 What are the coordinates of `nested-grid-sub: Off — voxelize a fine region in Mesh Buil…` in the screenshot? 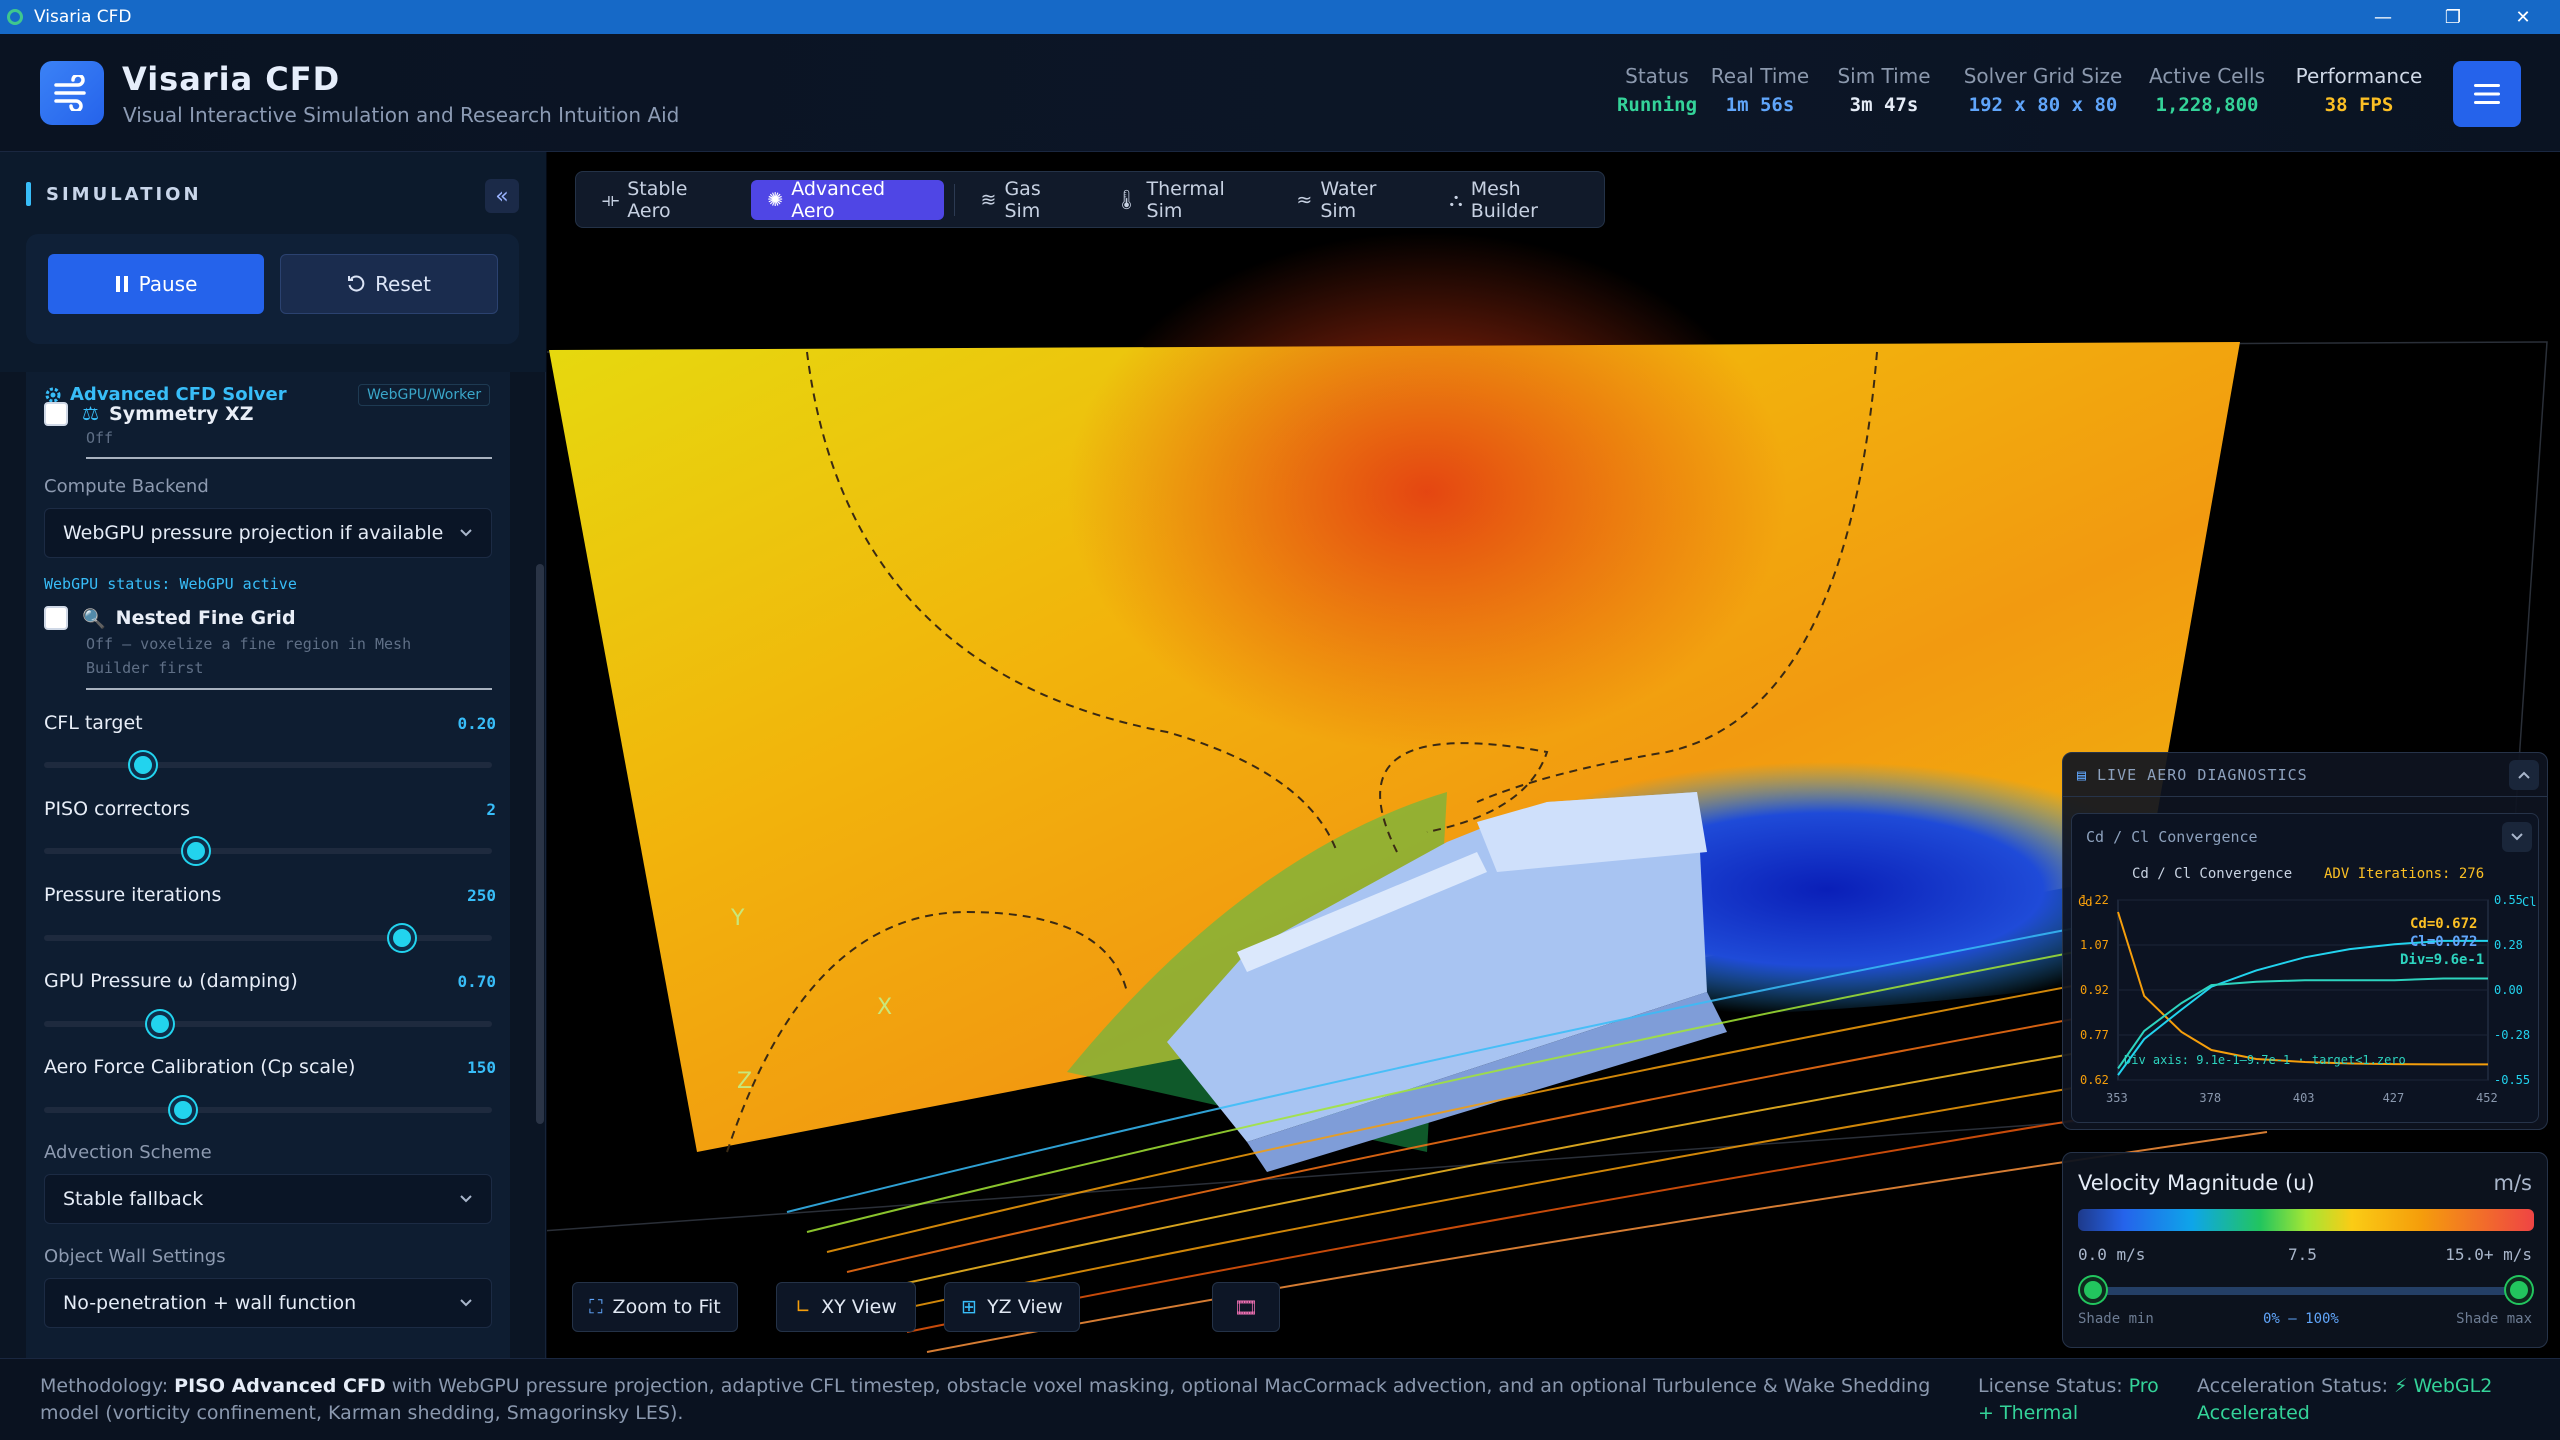 It's located at (249, 656).